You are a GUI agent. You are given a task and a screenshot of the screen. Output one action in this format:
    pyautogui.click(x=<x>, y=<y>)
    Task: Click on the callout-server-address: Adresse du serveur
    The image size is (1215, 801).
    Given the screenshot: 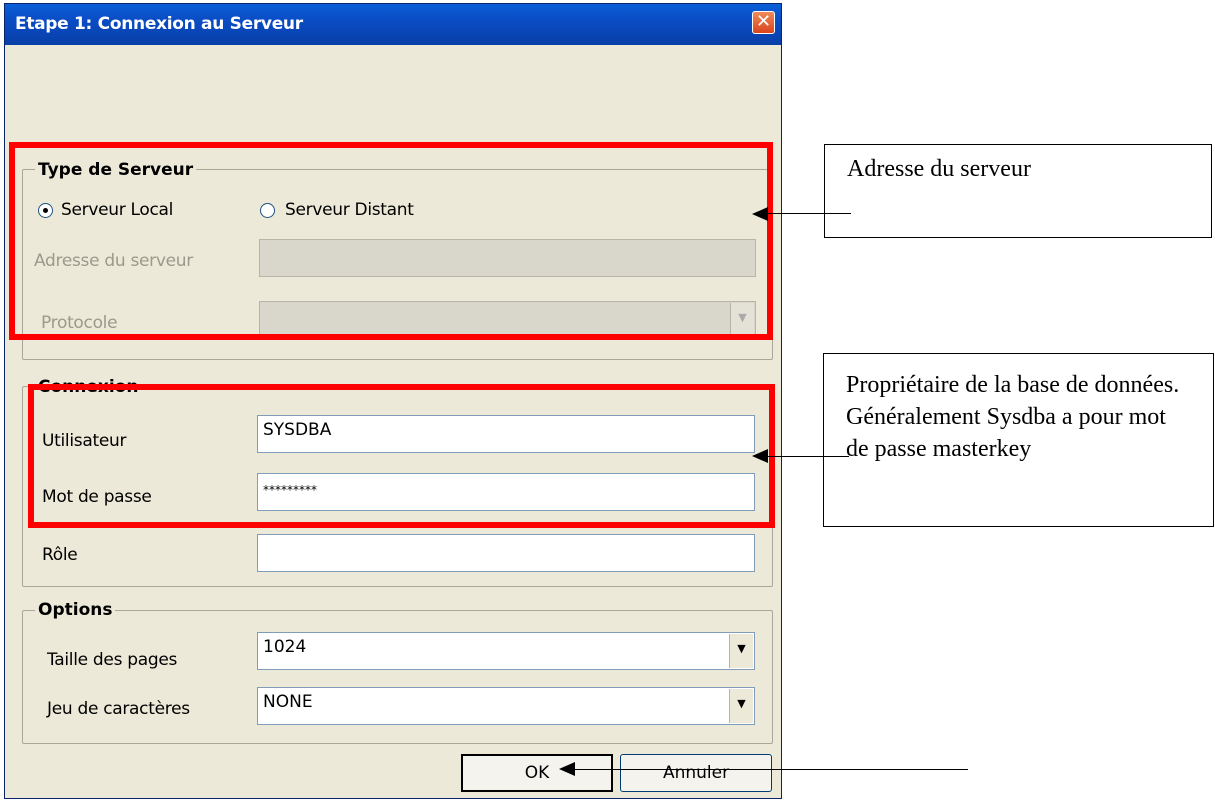 What is the action you would take?
    pyautogui.click(x=1018, y=191)
    